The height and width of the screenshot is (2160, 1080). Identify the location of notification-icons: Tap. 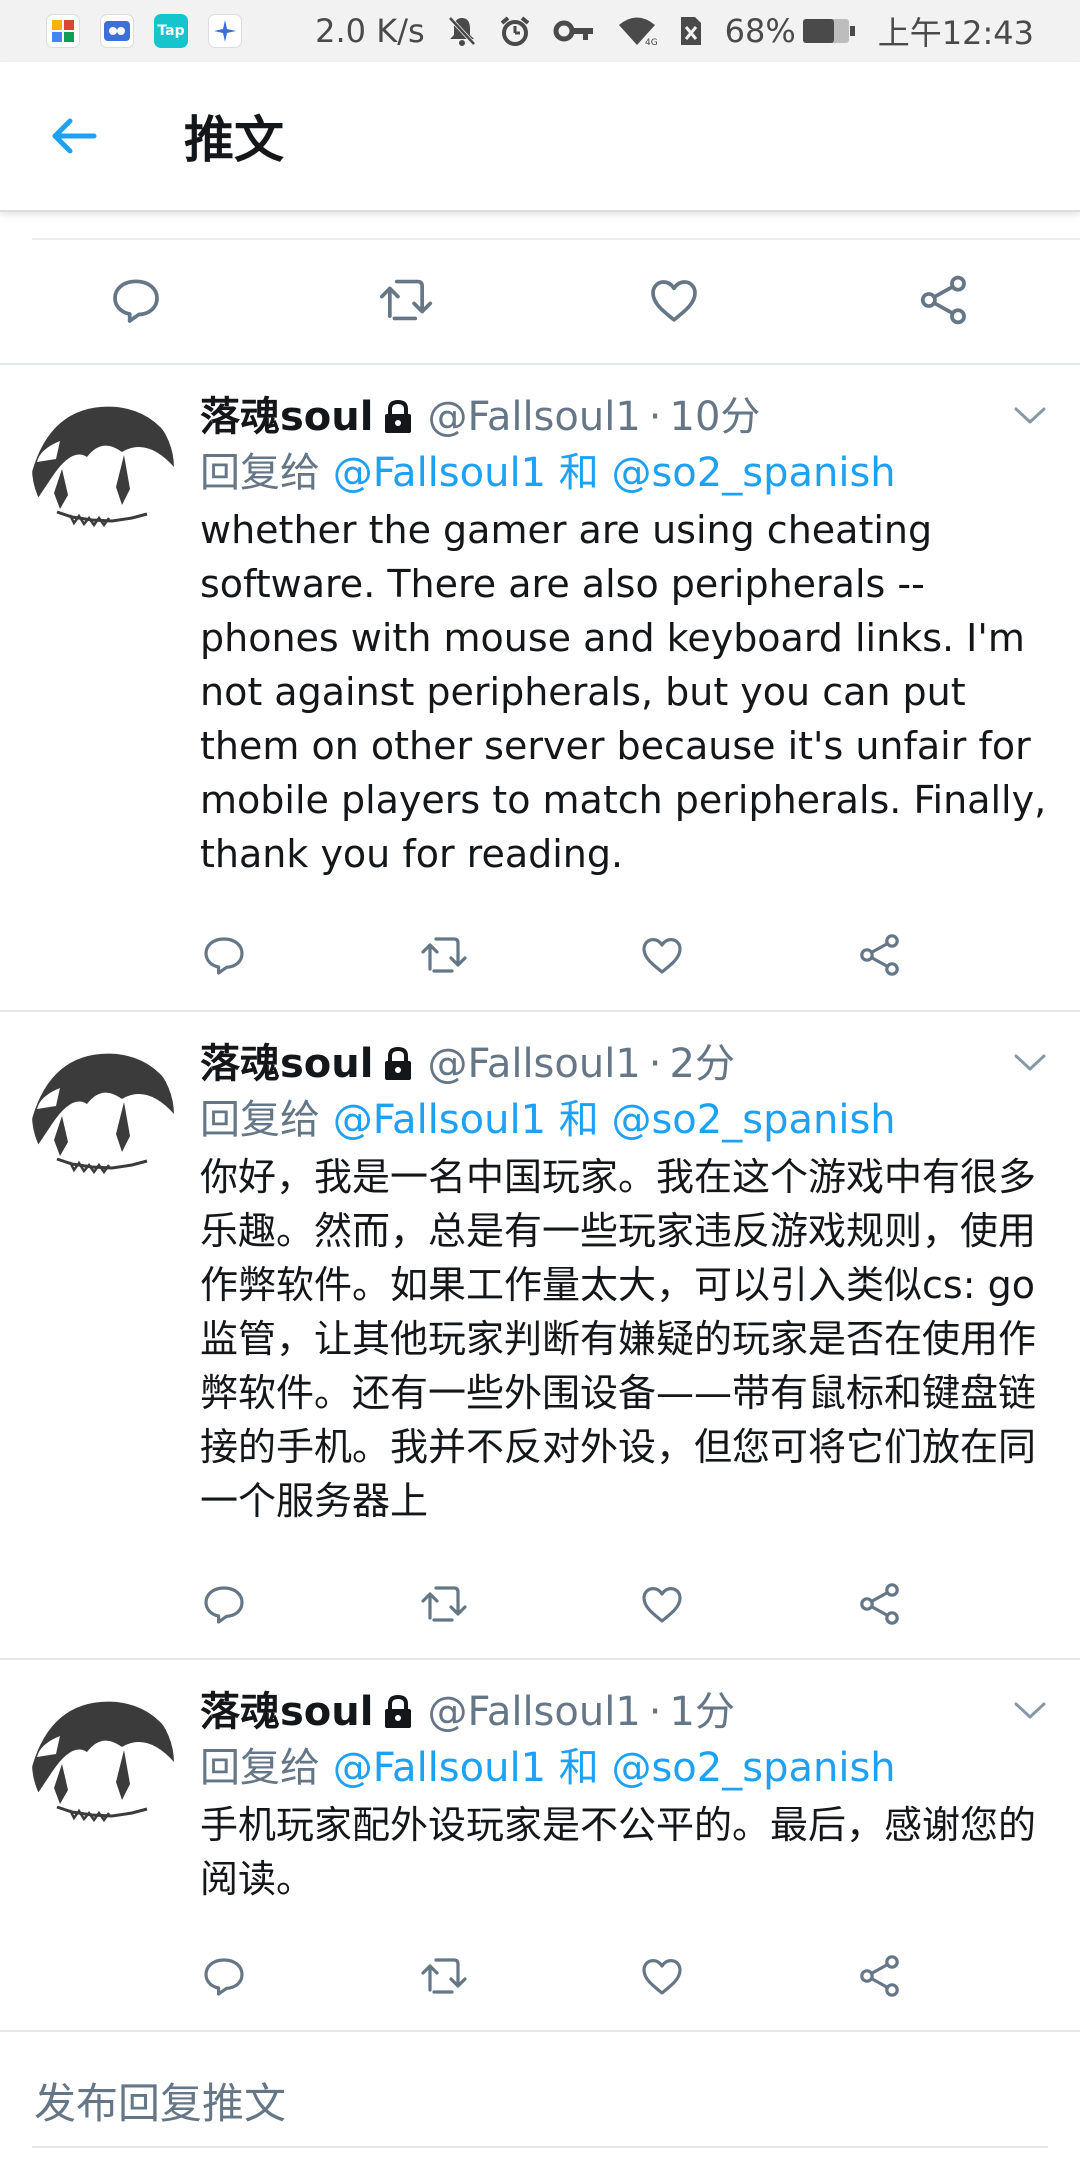
(144, 31).